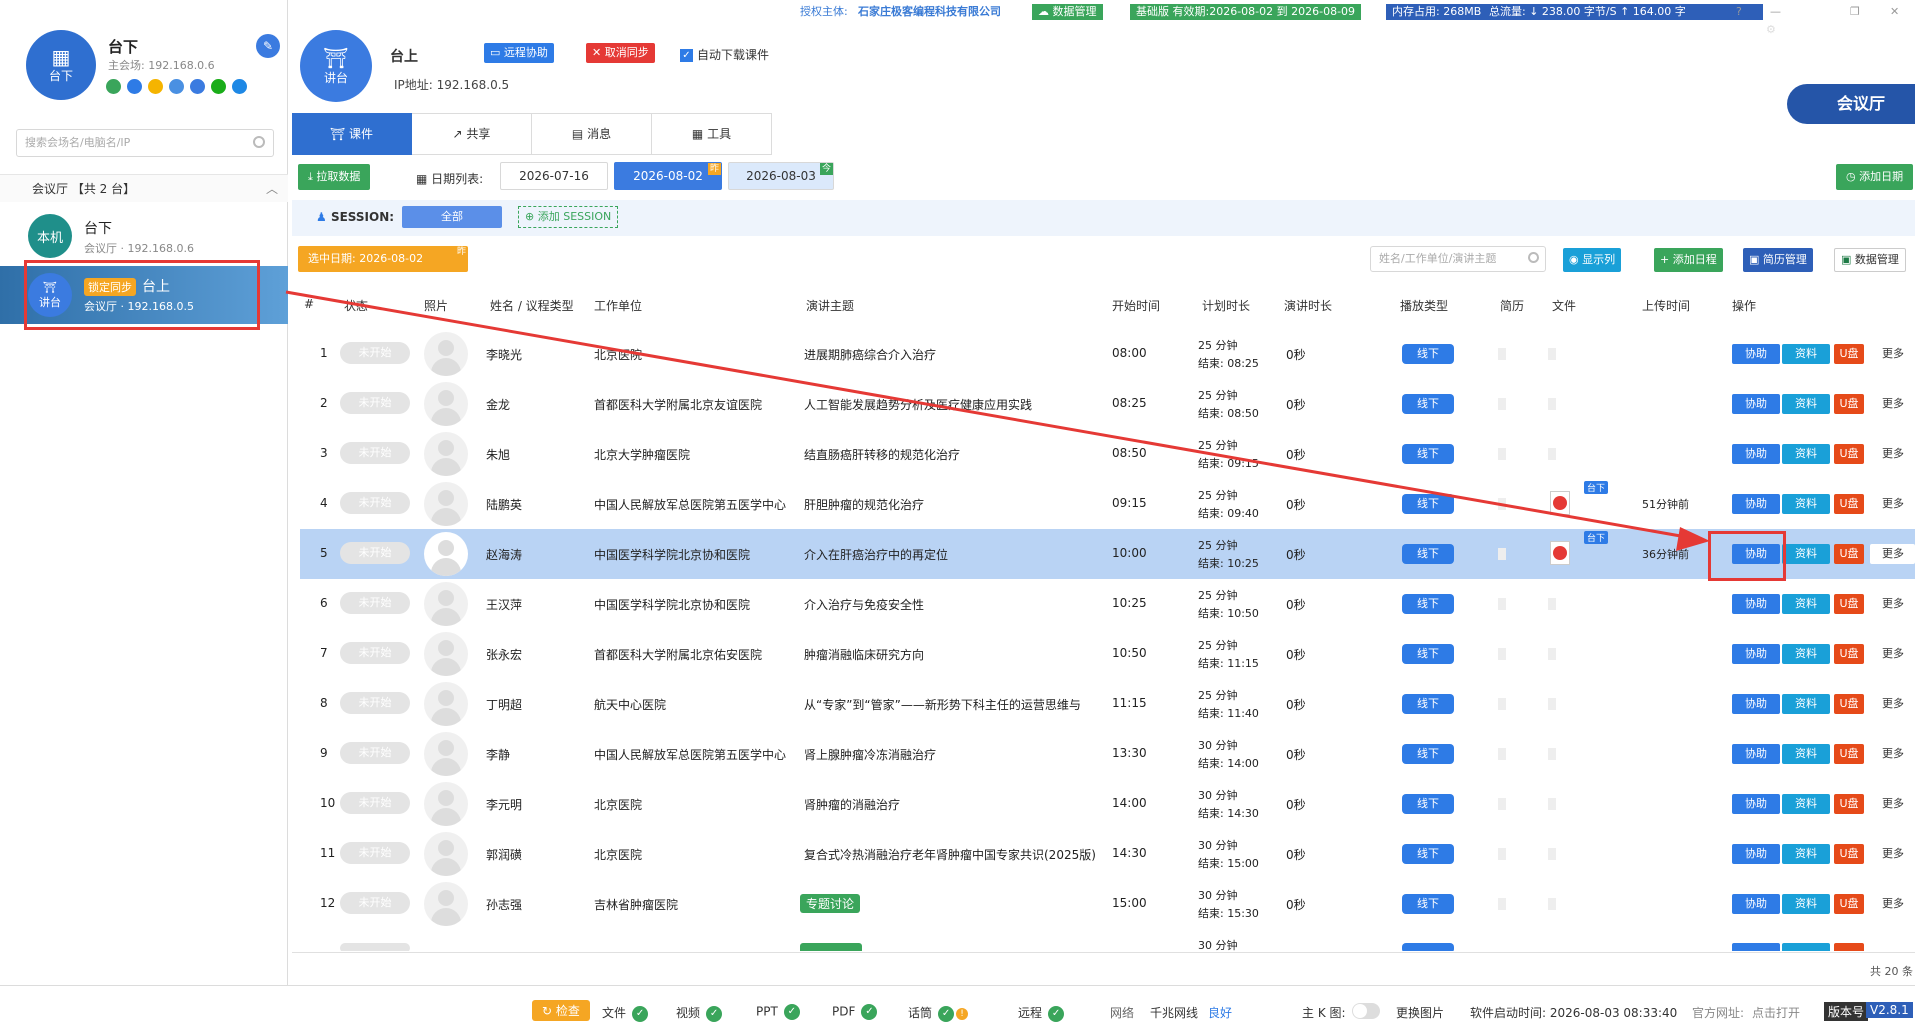 Image resolution: width=1915 pixels, height=1028 pixels. I want to click on search-circle-icon, so click(239, 86).